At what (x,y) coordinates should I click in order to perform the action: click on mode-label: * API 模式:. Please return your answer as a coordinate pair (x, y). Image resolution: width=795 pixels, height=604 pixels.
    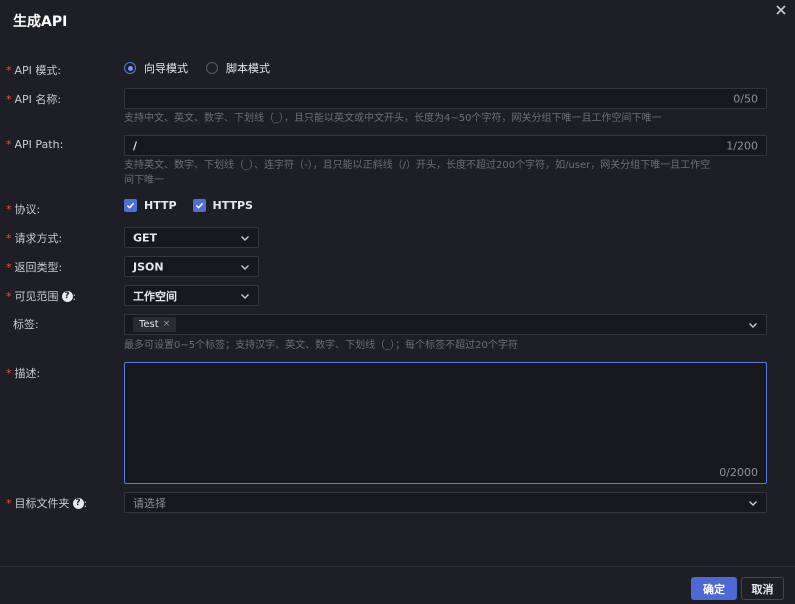
    Looking at the image, I should click on (34, 70).